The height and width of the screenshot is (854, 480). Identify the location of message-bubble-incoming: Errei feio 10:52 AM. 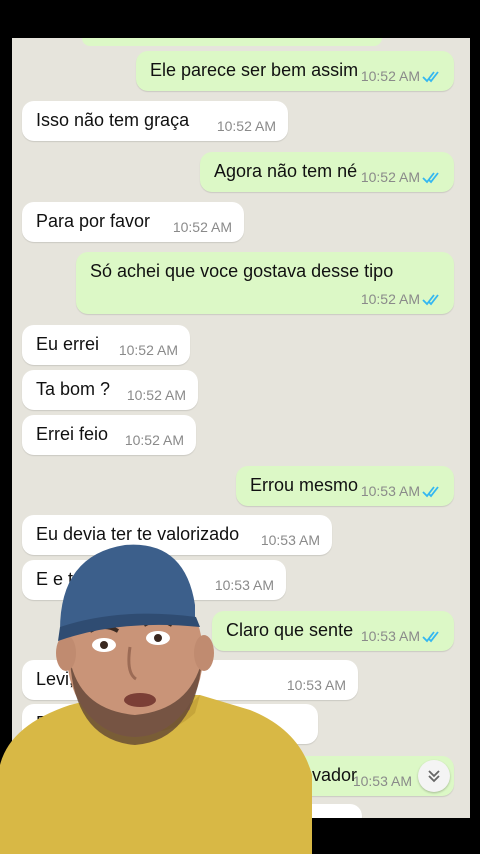
(109, 435).